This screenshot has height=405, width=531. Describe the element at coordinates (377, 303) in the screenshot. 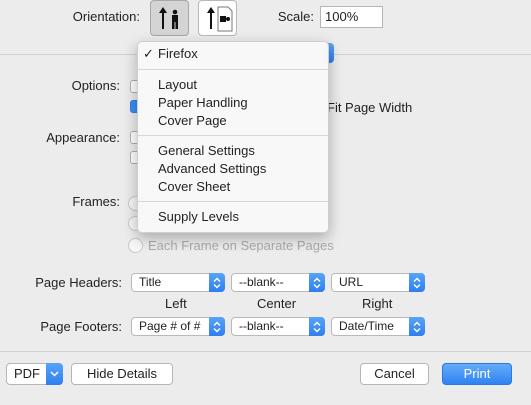

I see `column-right-label: Right` at that location.